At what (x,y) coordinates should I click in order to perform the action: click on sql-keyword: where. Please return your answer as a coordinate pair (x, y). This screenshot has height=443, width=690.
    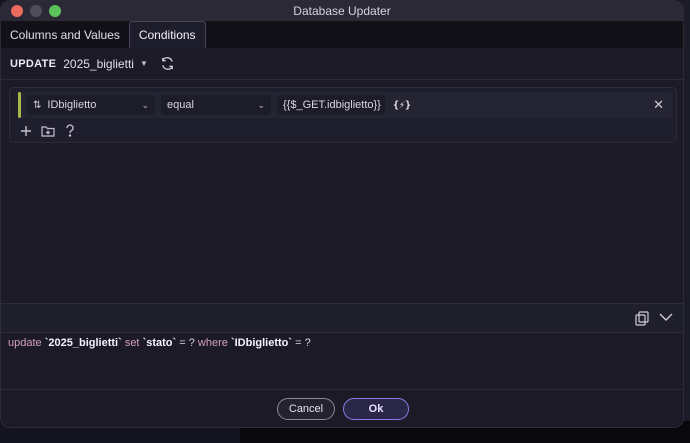
    Looking at the image, I should click on (212, 343).